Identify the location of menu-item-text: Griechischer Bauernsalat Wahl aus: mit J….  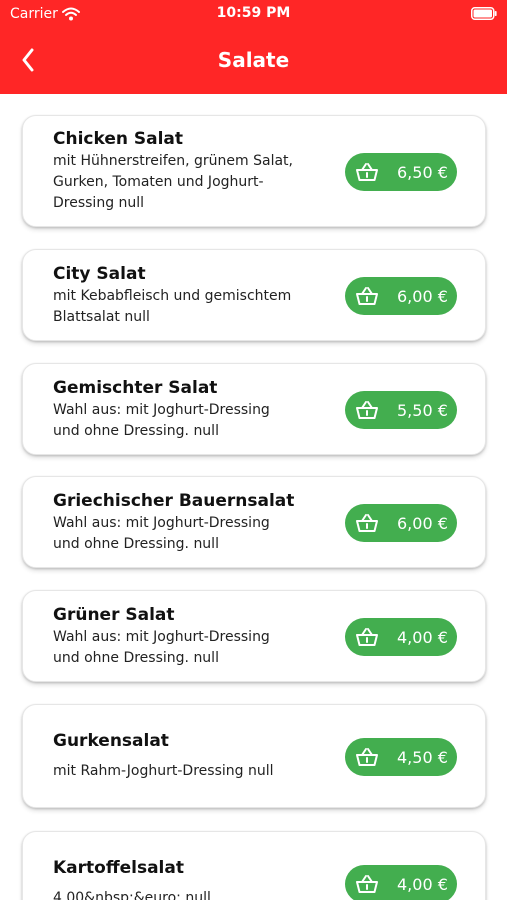
(195, 522).